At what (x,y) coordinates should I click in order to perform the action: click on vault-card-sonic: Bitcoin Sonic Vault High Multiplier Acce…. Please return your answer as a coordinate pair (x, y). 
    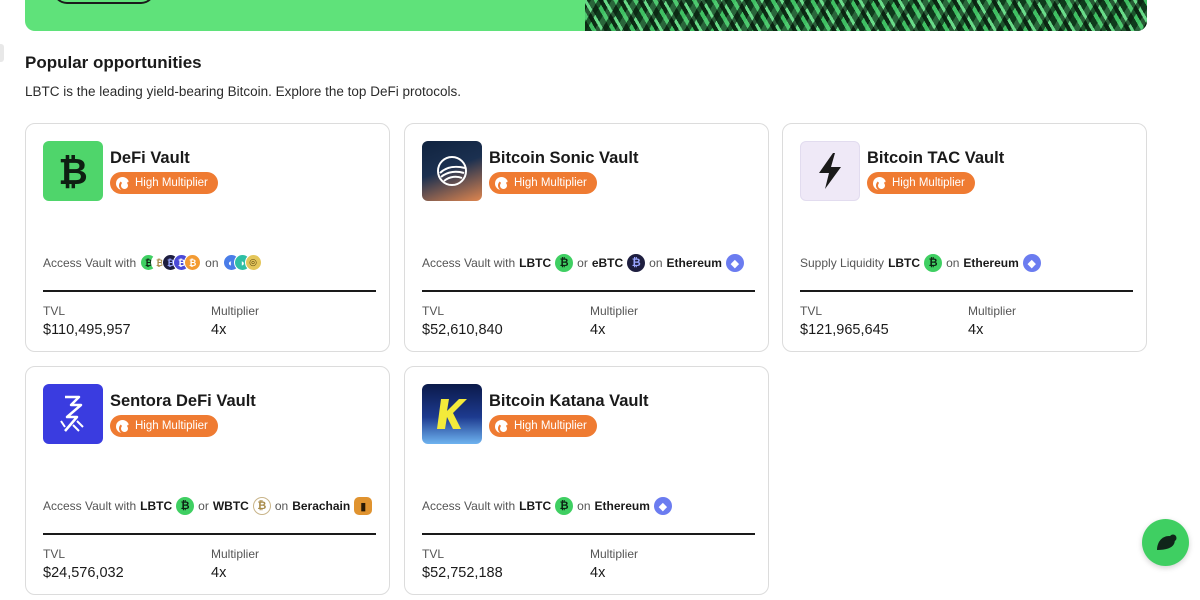
    Looking at the image, I should click on (586, 237).